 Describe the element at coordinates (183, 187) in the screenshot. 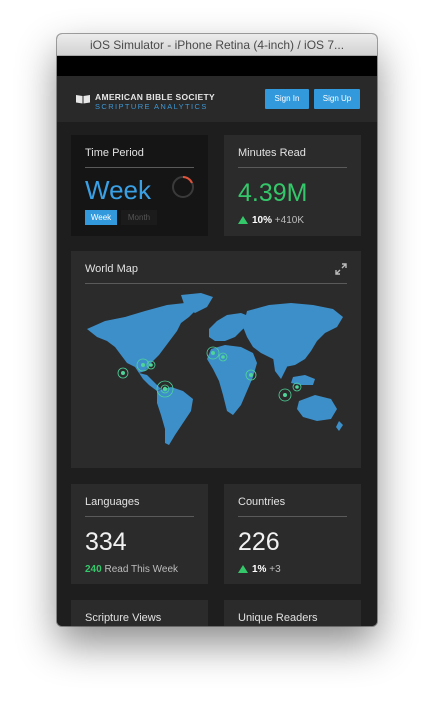

I see `period-progress-ring-icon` at that location.